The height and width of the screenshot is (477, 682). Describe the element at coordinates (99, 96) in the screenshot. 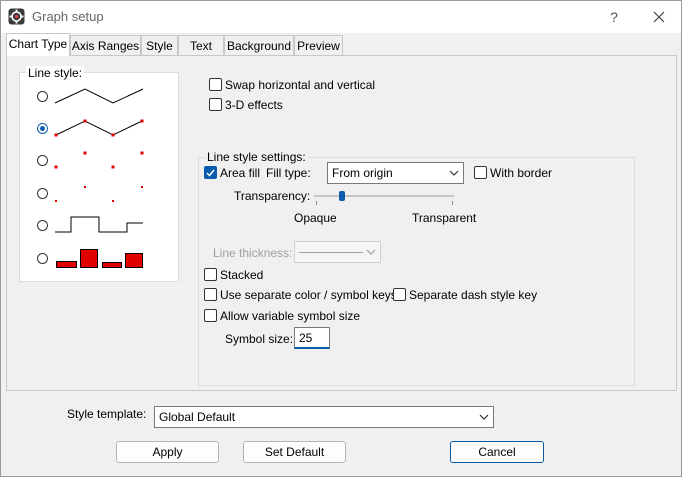

I see `line-preview-icon` at that location.